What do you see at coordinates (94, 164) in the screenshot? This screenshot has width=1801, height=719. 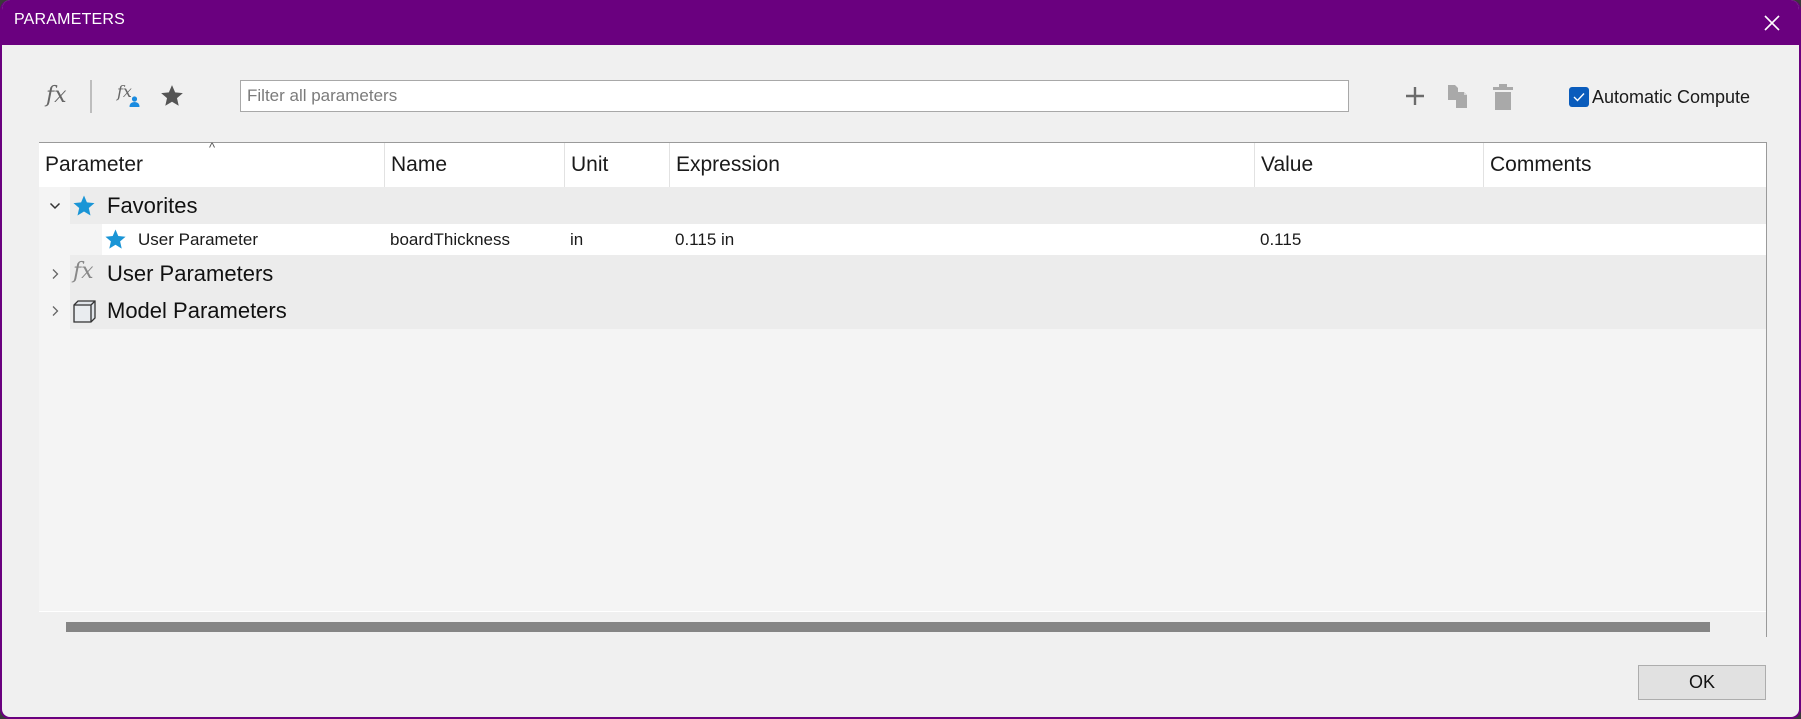 I see `column-label: Parameter` at bounding box center [94, 164].